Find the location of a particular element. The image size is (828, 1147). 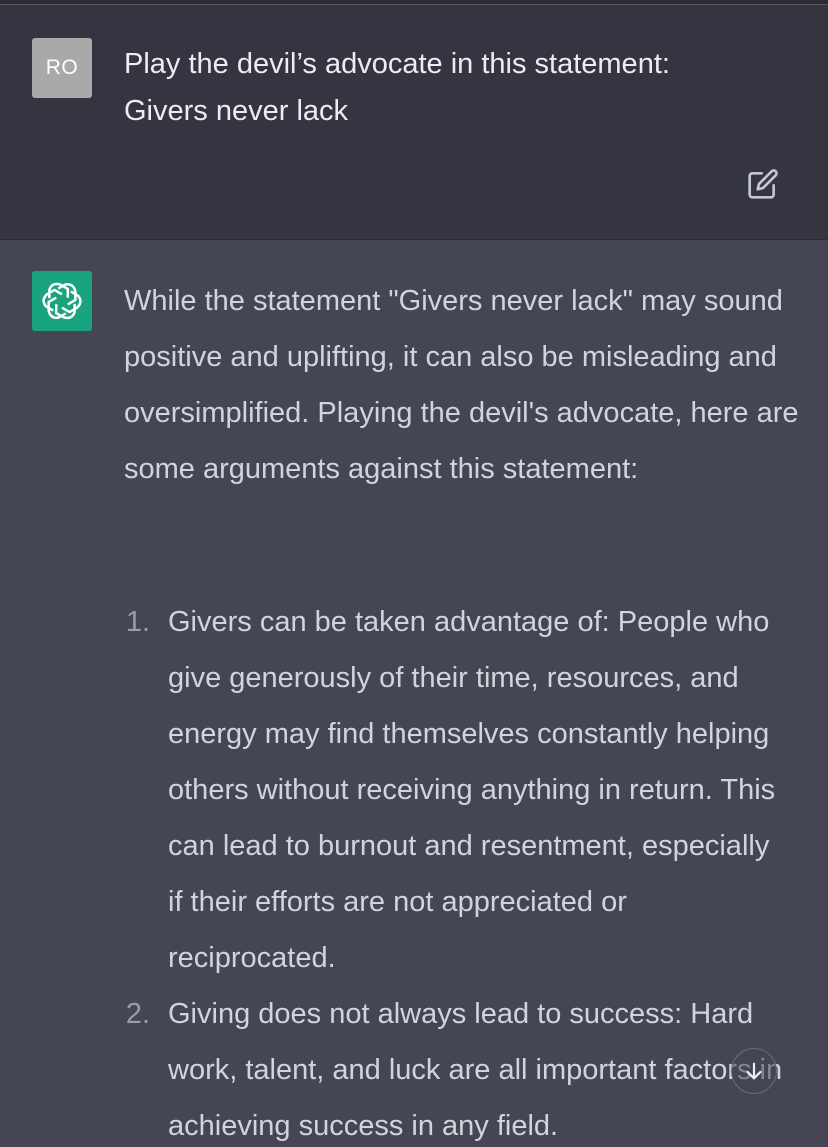

edit-message-button is located at coordinates (763, 184).